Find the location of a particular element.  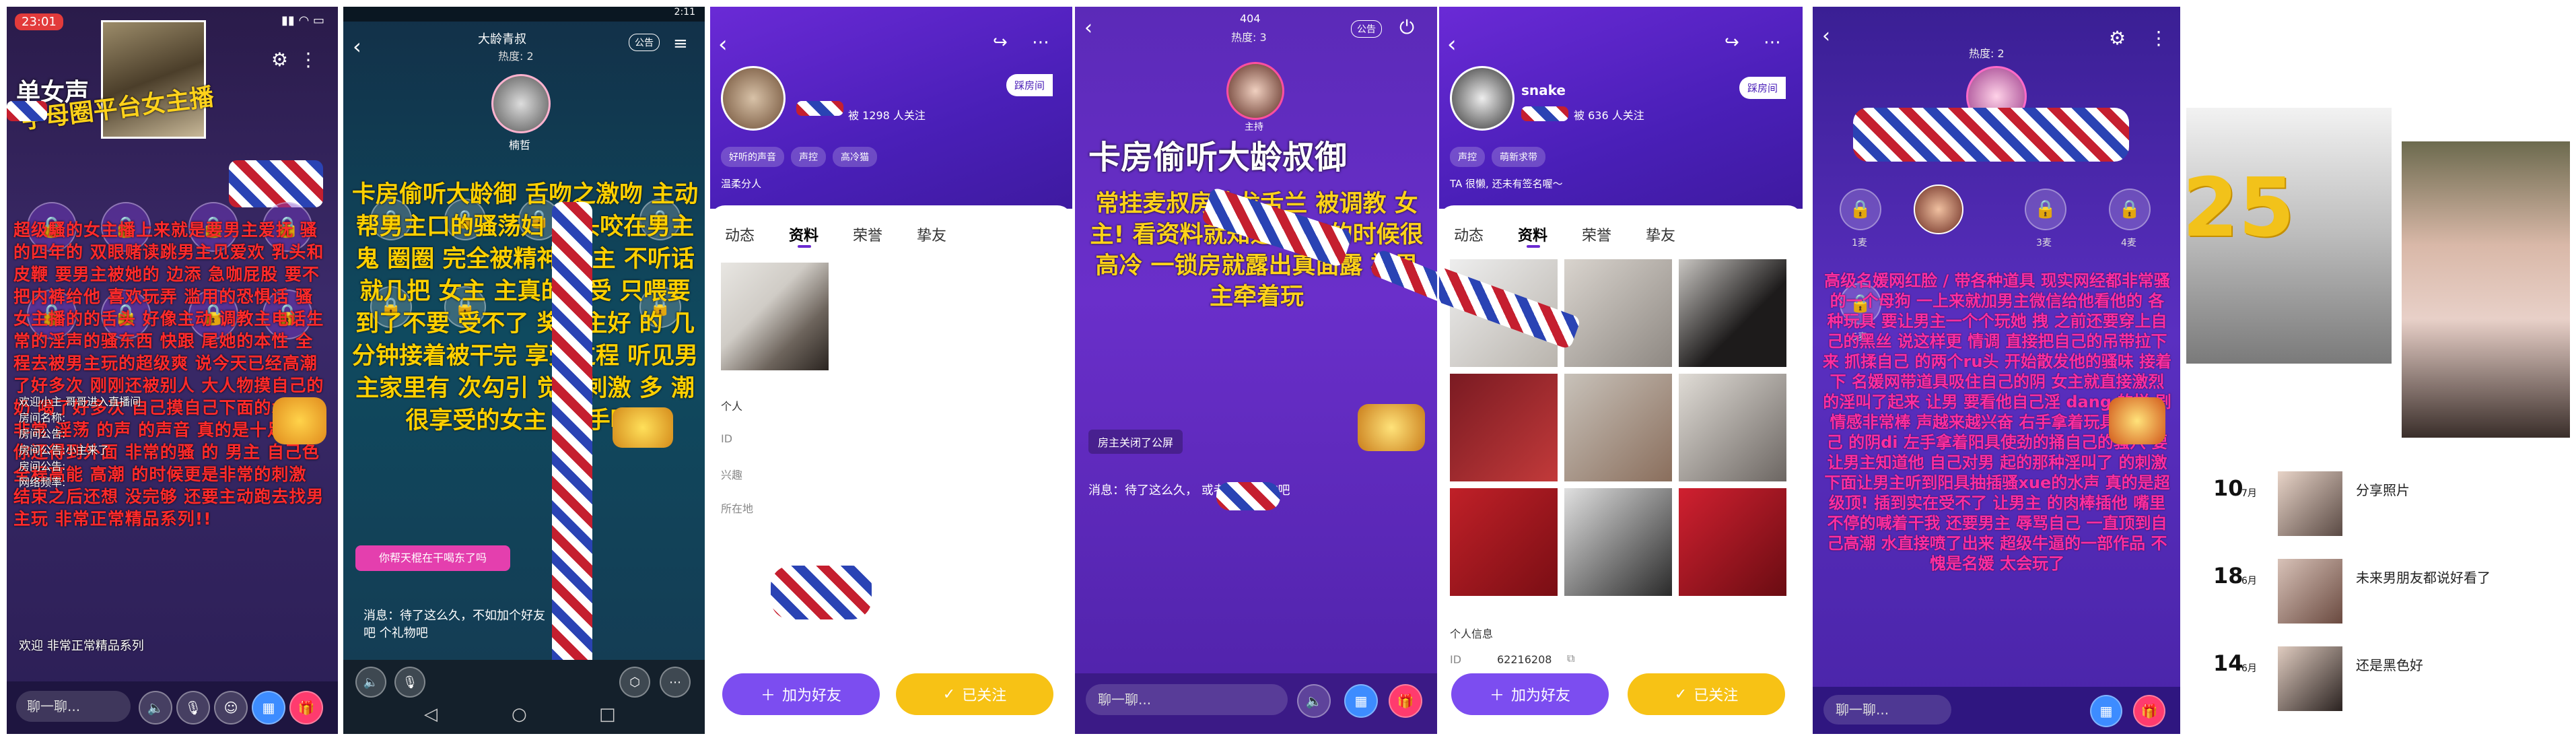

feed-text: 还是黑色好 is located at coordinates (2389, 665).